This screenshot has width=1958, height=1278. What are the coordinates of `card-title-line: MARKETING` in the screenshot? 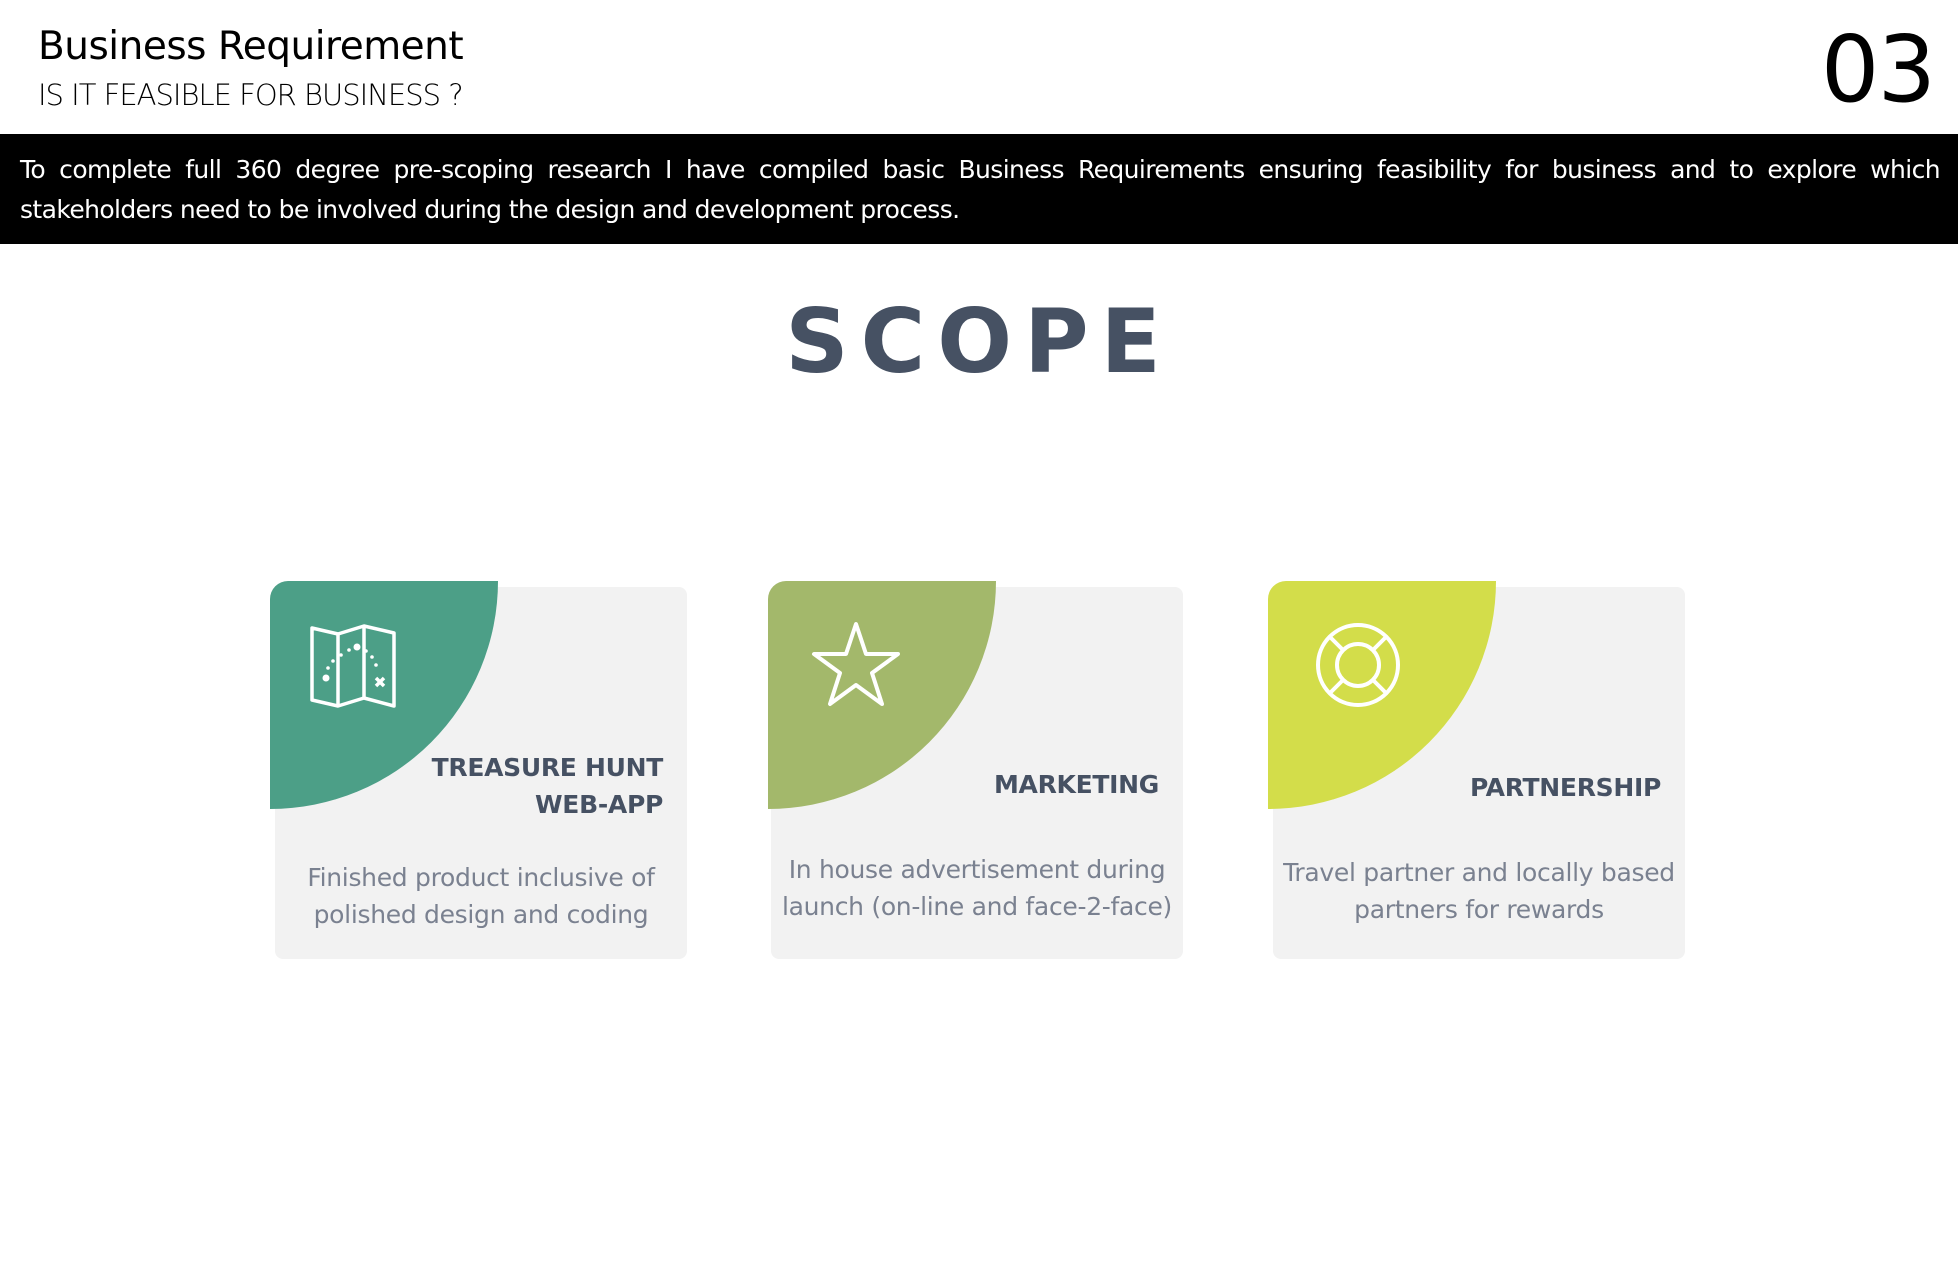 It's located at (1076, 784).